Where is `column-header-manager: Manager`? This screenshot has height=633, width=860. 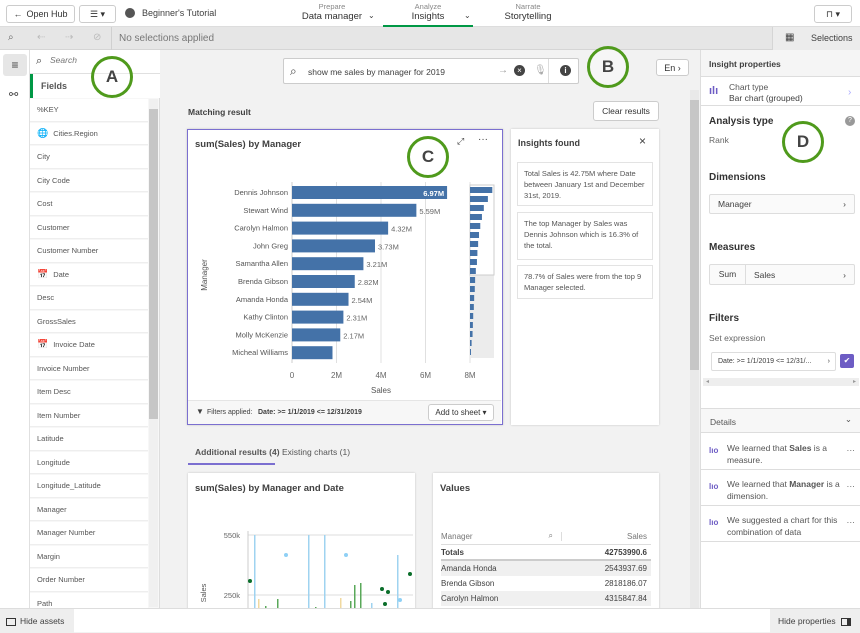
column-header-manager: Manager is located at coordinates (495, 536).